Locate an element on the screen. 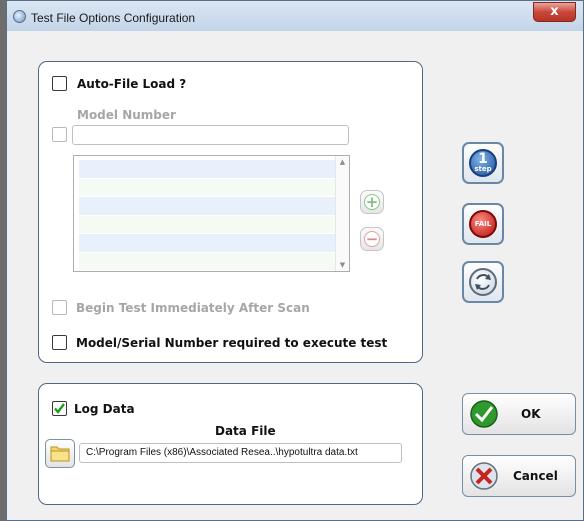 Image resolution: width=584 pixels, height=521 pixels. cancel-button: Cancel is located at coordinates (519, 476).